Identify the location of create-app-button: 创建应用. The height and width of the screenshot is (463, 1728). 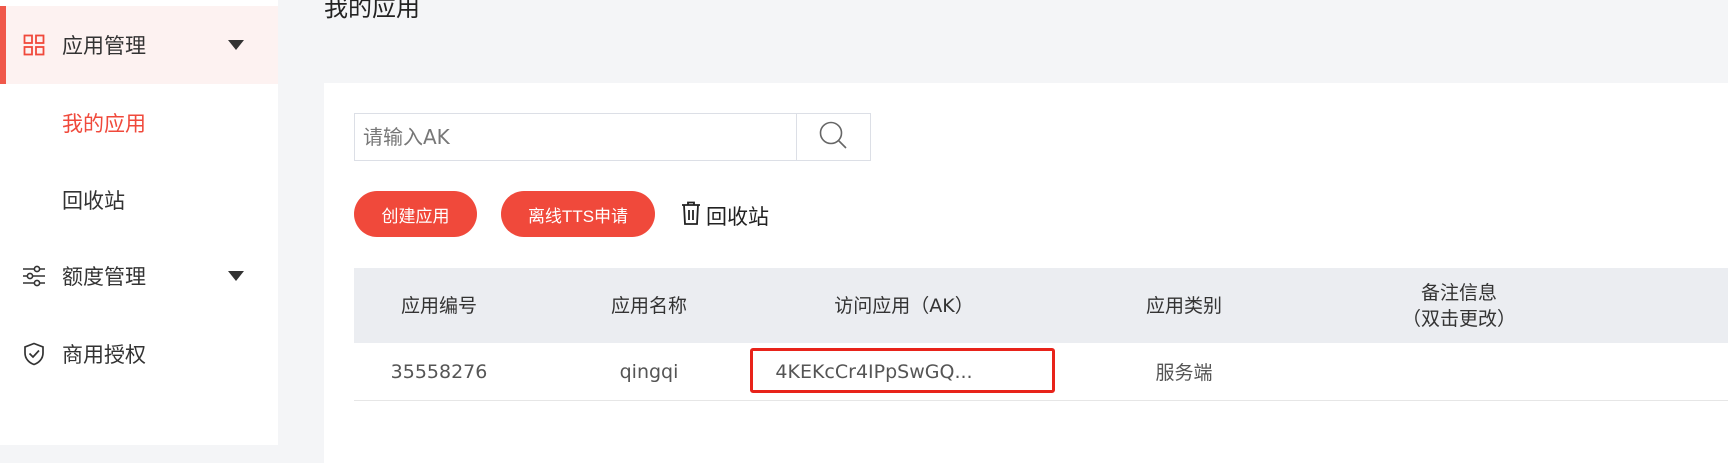
(415, 214).